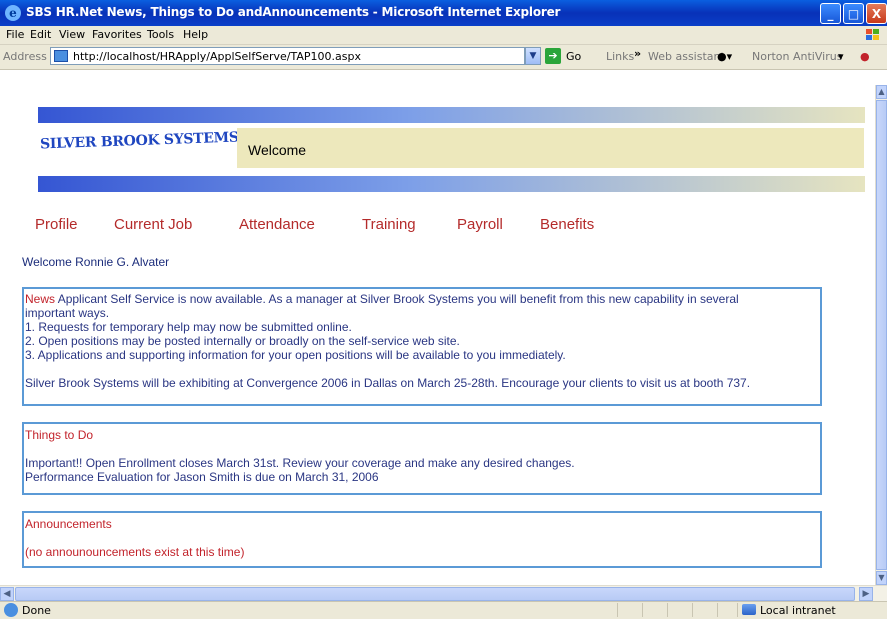 Image resolution: width=887 pixels, height=619 pixels. Describe the element at coordinates (277, 224) in the screenshot. I see `nav-attendance: Attendance` at that location.